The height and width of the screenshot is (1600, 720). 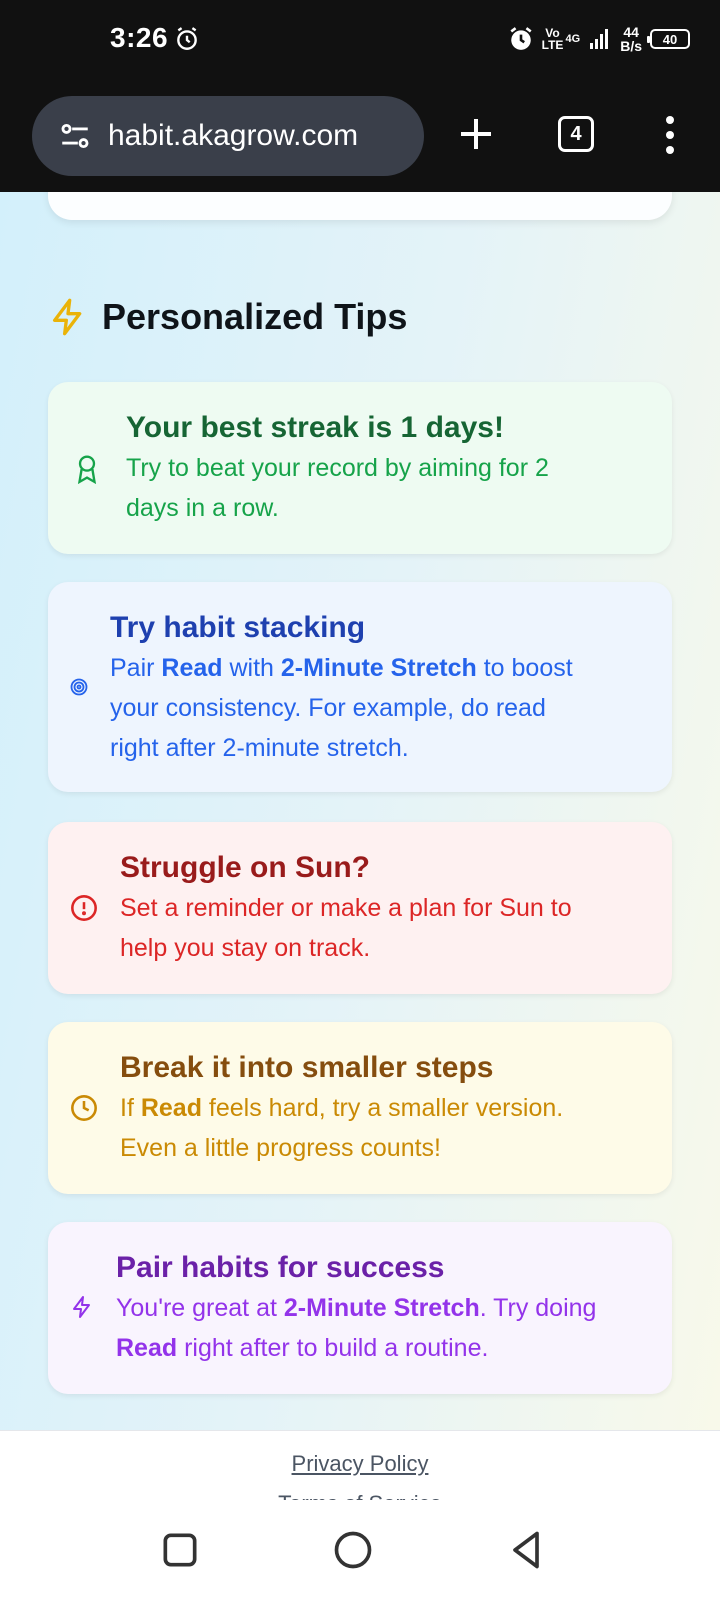 I want to click on tips-header: Personalized Tips, so click(x=227, y=317).